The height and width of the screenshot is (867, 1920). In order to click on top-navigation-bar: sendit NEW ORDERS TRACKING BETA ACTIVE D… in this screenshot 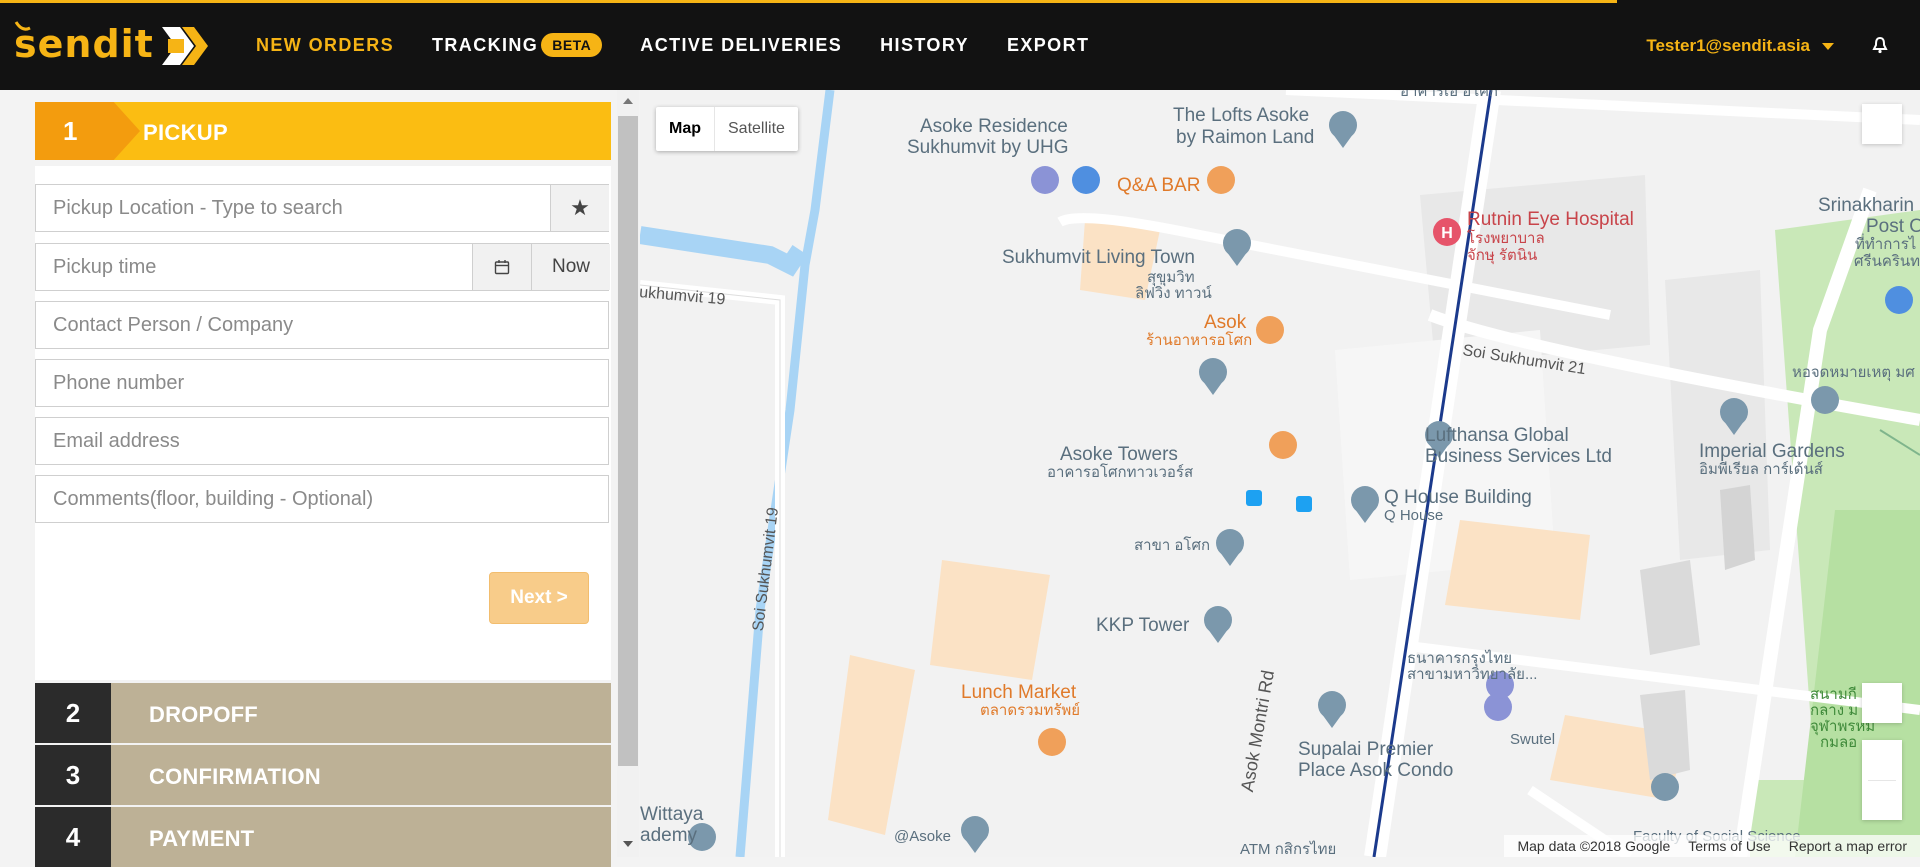, I will do `click(960, 45)`.